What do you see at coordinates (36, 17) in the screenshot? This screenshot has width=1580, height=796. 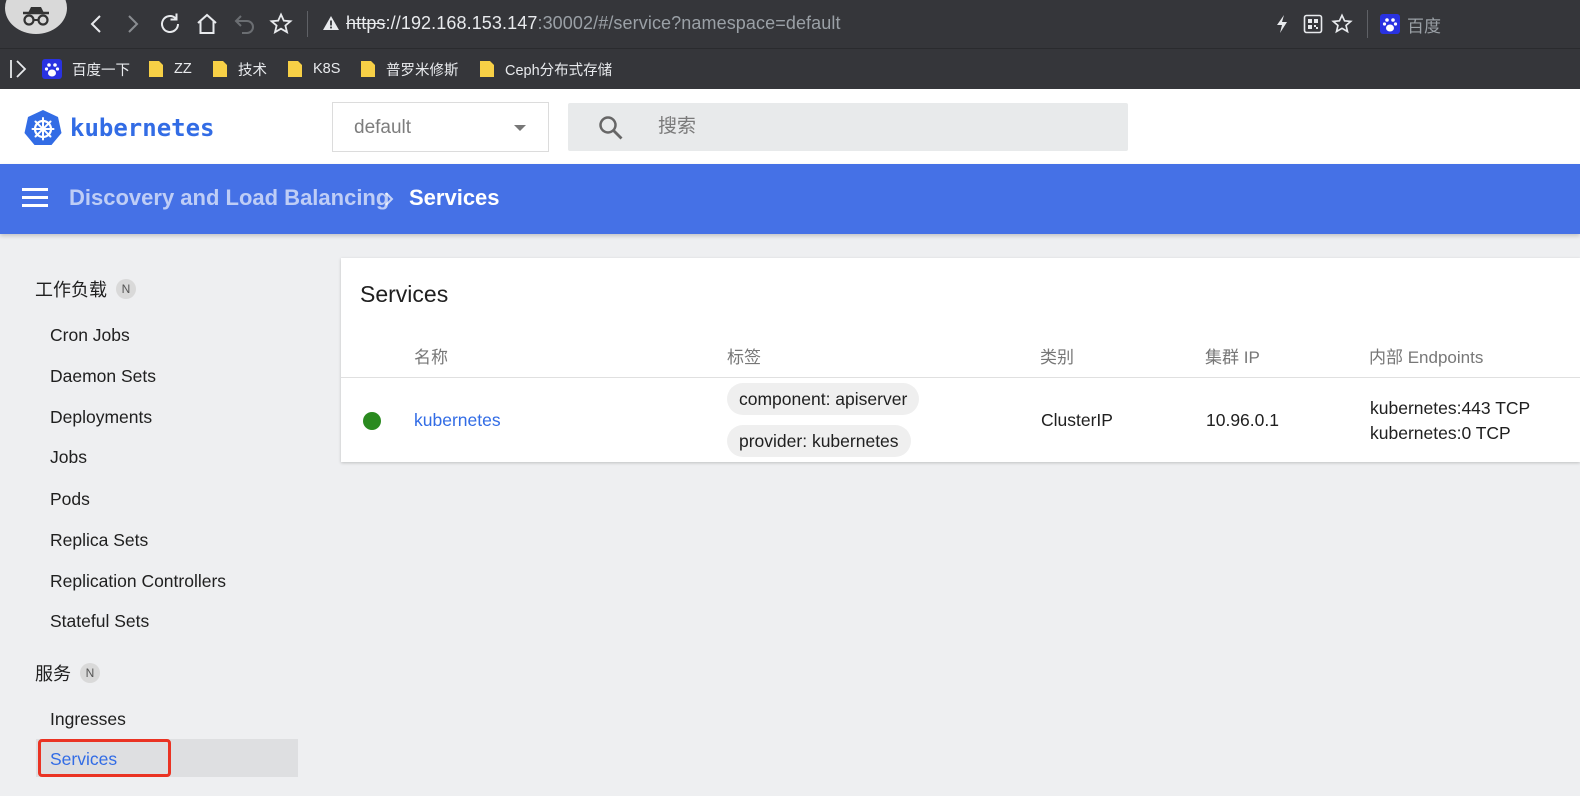 I see `incognito-profile-icon` at bounding box center [36, 17].